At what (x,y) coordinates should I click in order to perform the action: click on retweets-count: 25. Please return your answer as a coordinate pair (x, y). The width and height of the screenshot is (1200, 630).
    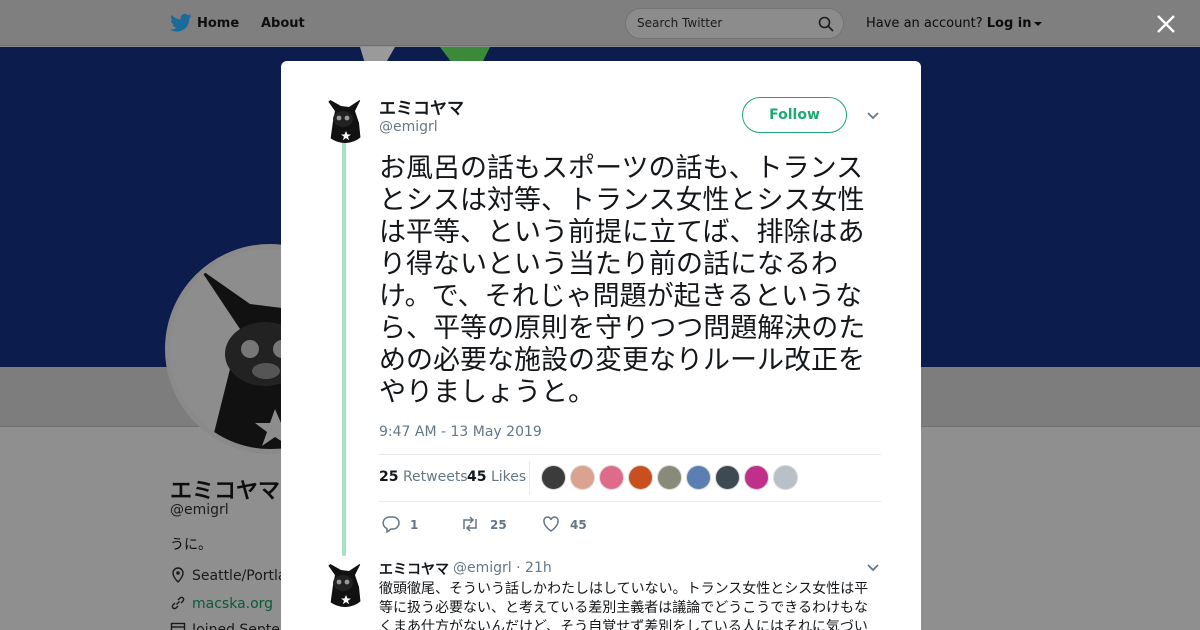
    Looking at the image, I should click on (389, 477).